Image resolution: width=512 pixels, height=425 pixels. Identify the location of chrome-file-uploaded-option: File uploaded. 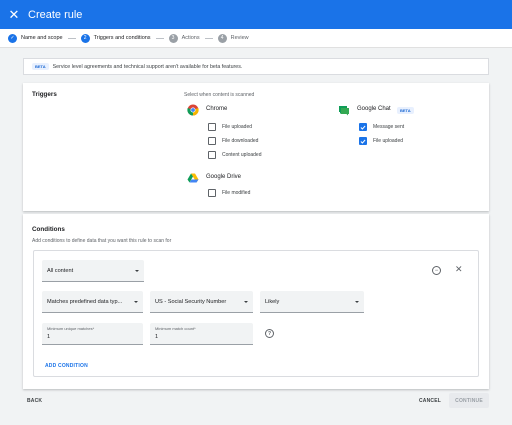
(230, 127).